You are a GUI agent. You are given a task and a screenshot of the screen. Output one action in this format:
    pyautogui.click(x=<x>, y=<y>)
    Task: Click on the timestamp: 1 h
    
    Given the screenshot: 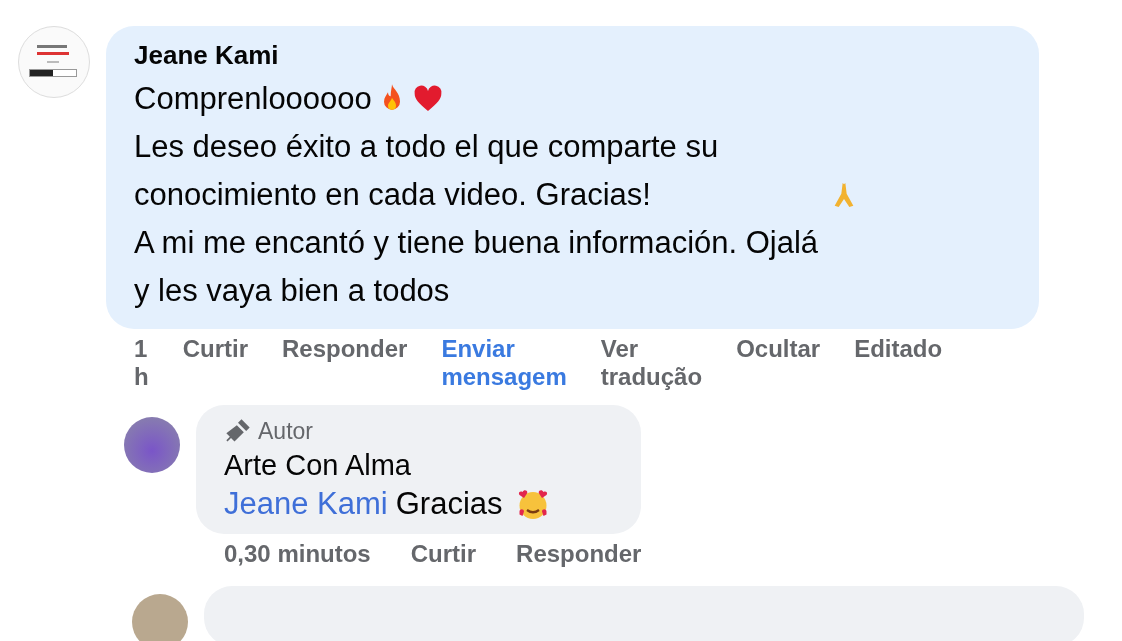 What is the action you would take?
    pyautogui.click(x=141, y=363)
    